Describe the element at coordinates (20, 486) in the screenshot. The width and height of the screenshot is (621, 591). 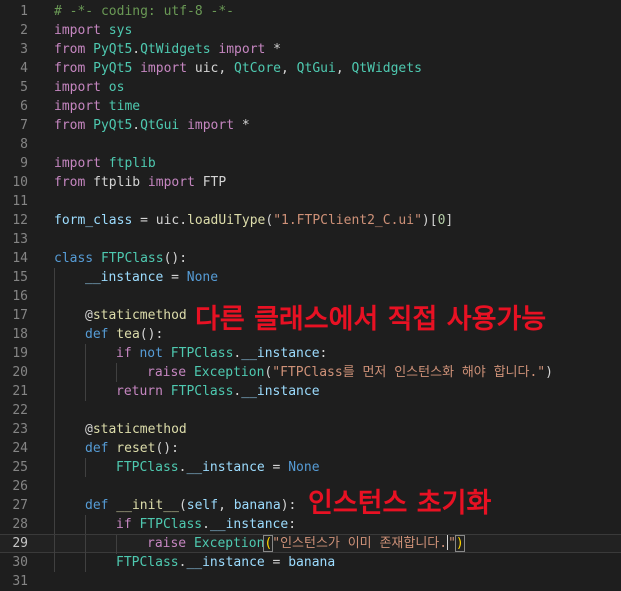
I see `line-number: 26` at that location.